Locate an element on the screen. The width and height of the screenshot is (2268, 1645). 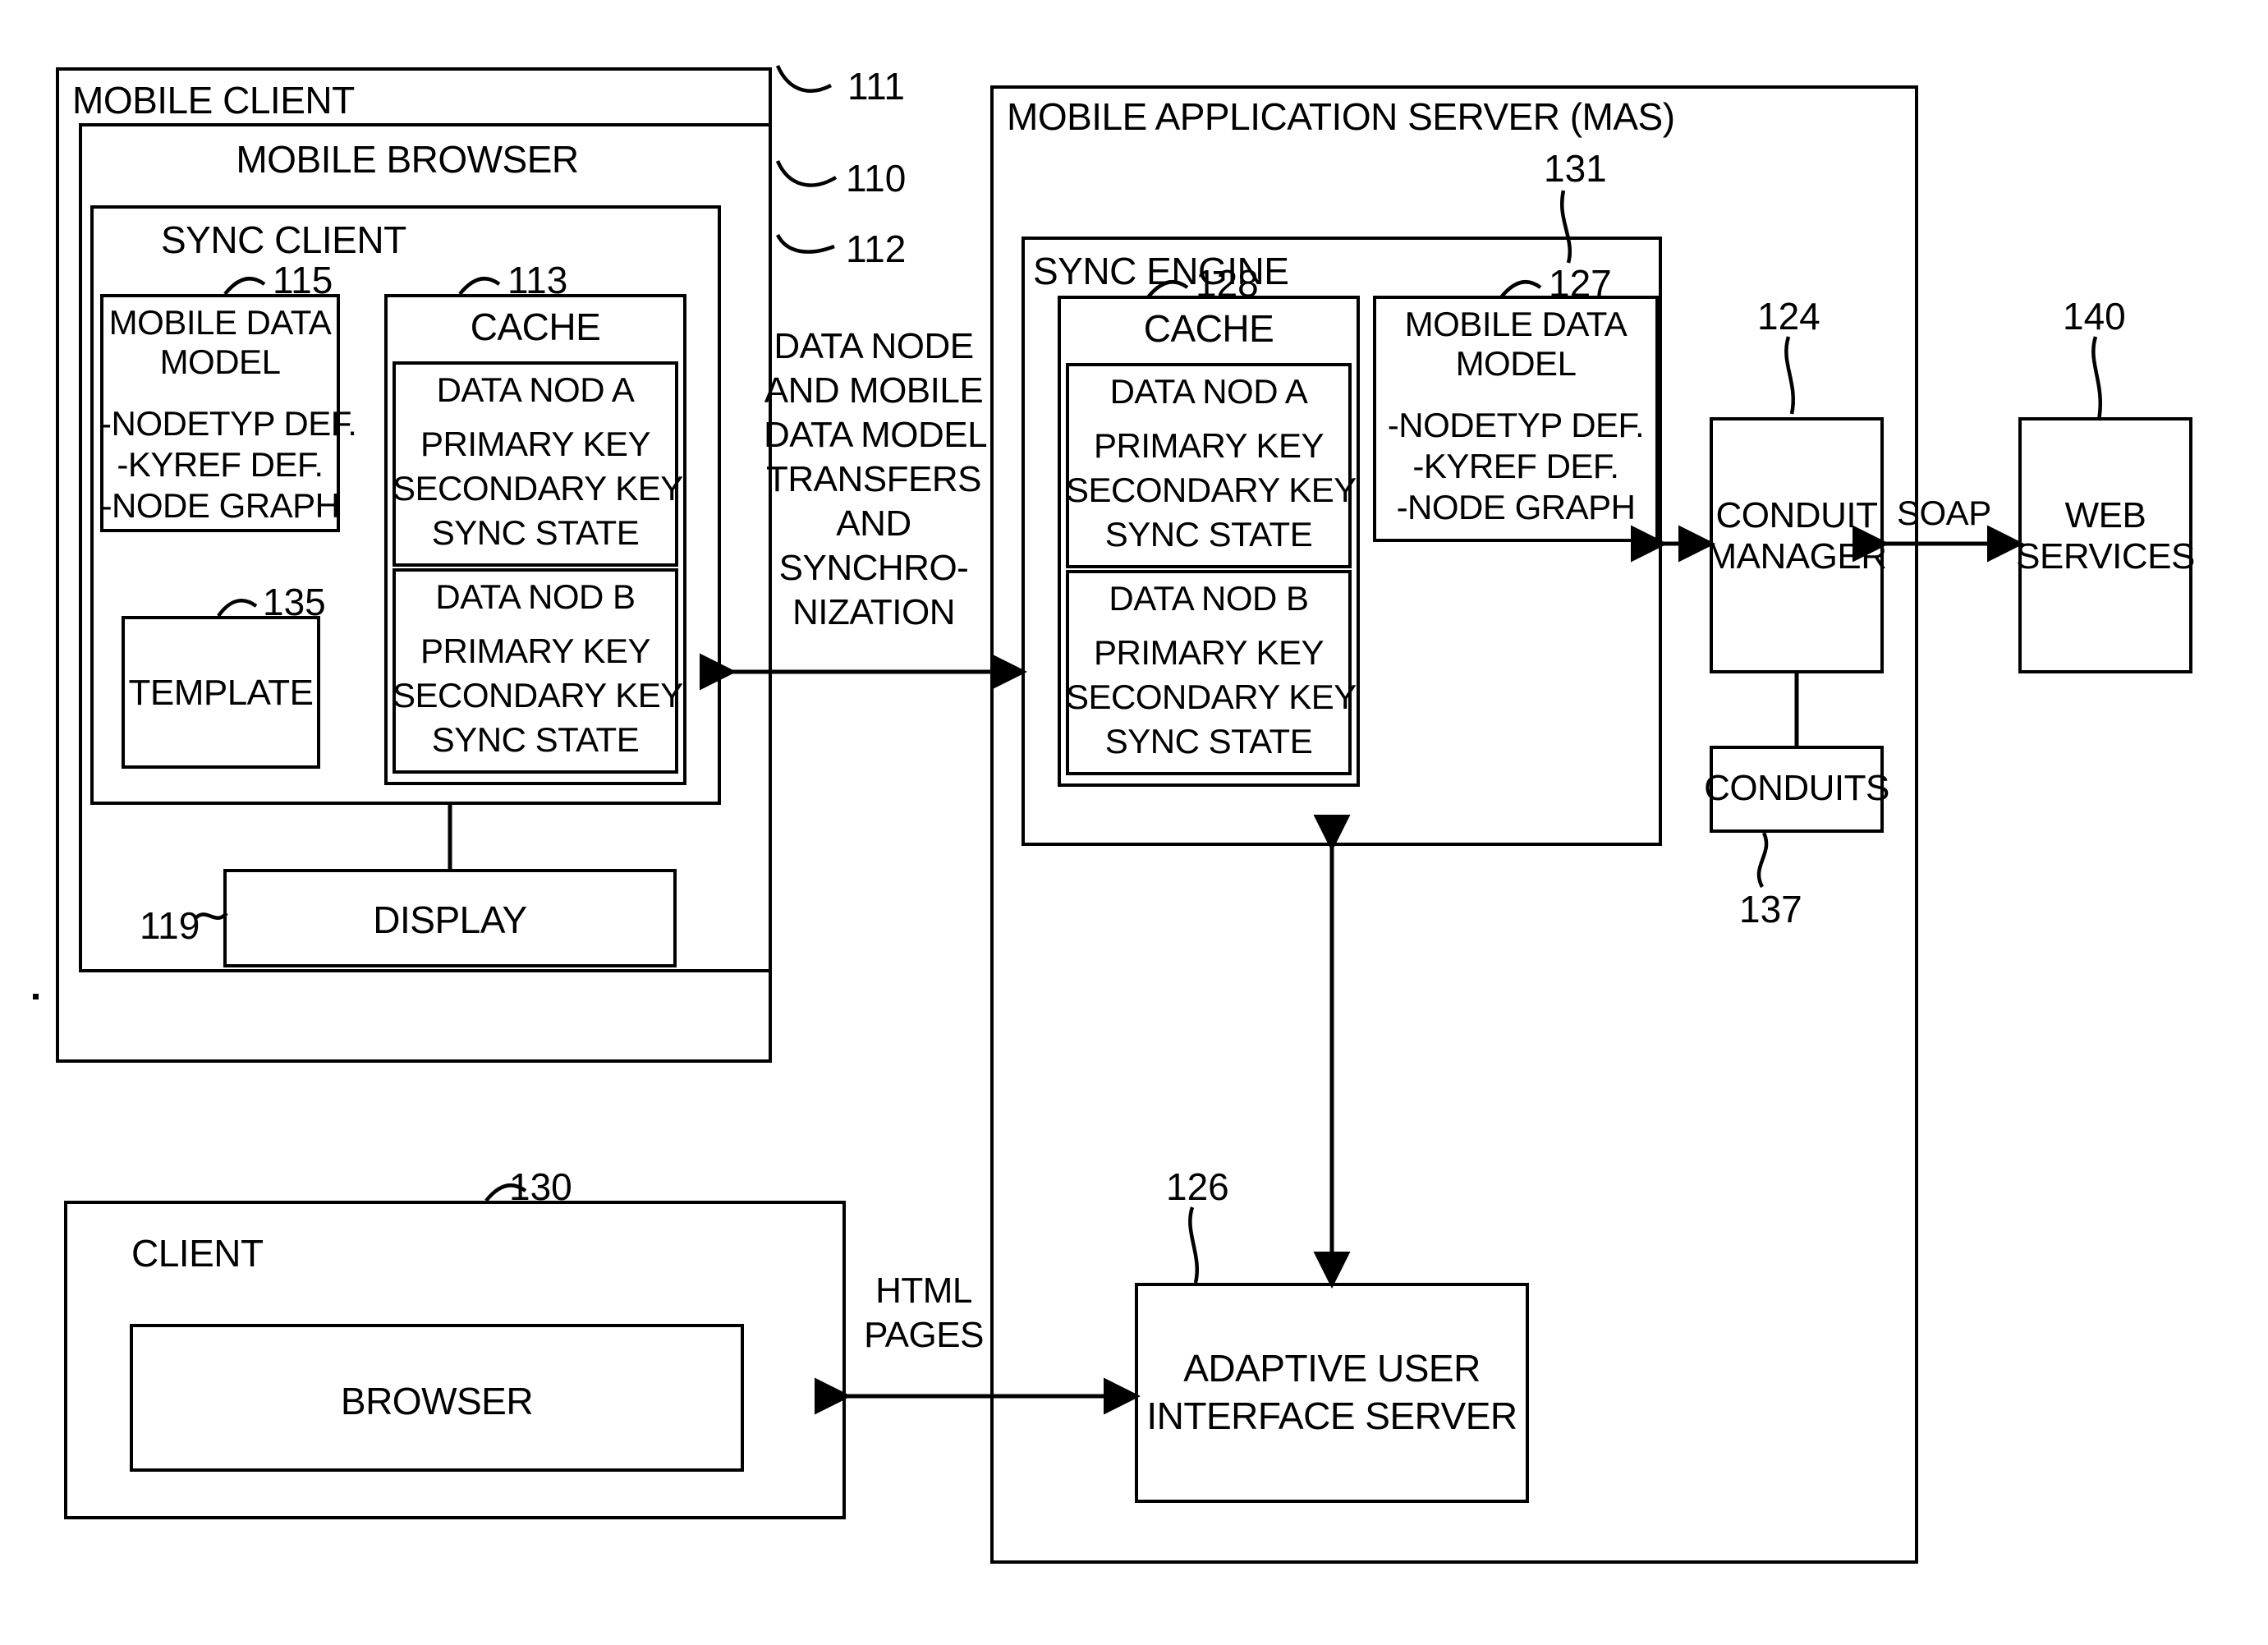
sync-link-text-line-0: DATA NODE is located at coordinates (874, 346).